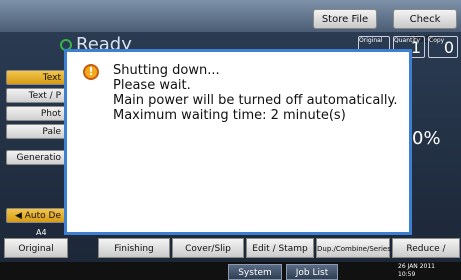 The image size is (461, 280). What do you see at coordinates (36, 113) in the screenshot?
I see `mode-photo: Phot` at bounding box center [36, 113].